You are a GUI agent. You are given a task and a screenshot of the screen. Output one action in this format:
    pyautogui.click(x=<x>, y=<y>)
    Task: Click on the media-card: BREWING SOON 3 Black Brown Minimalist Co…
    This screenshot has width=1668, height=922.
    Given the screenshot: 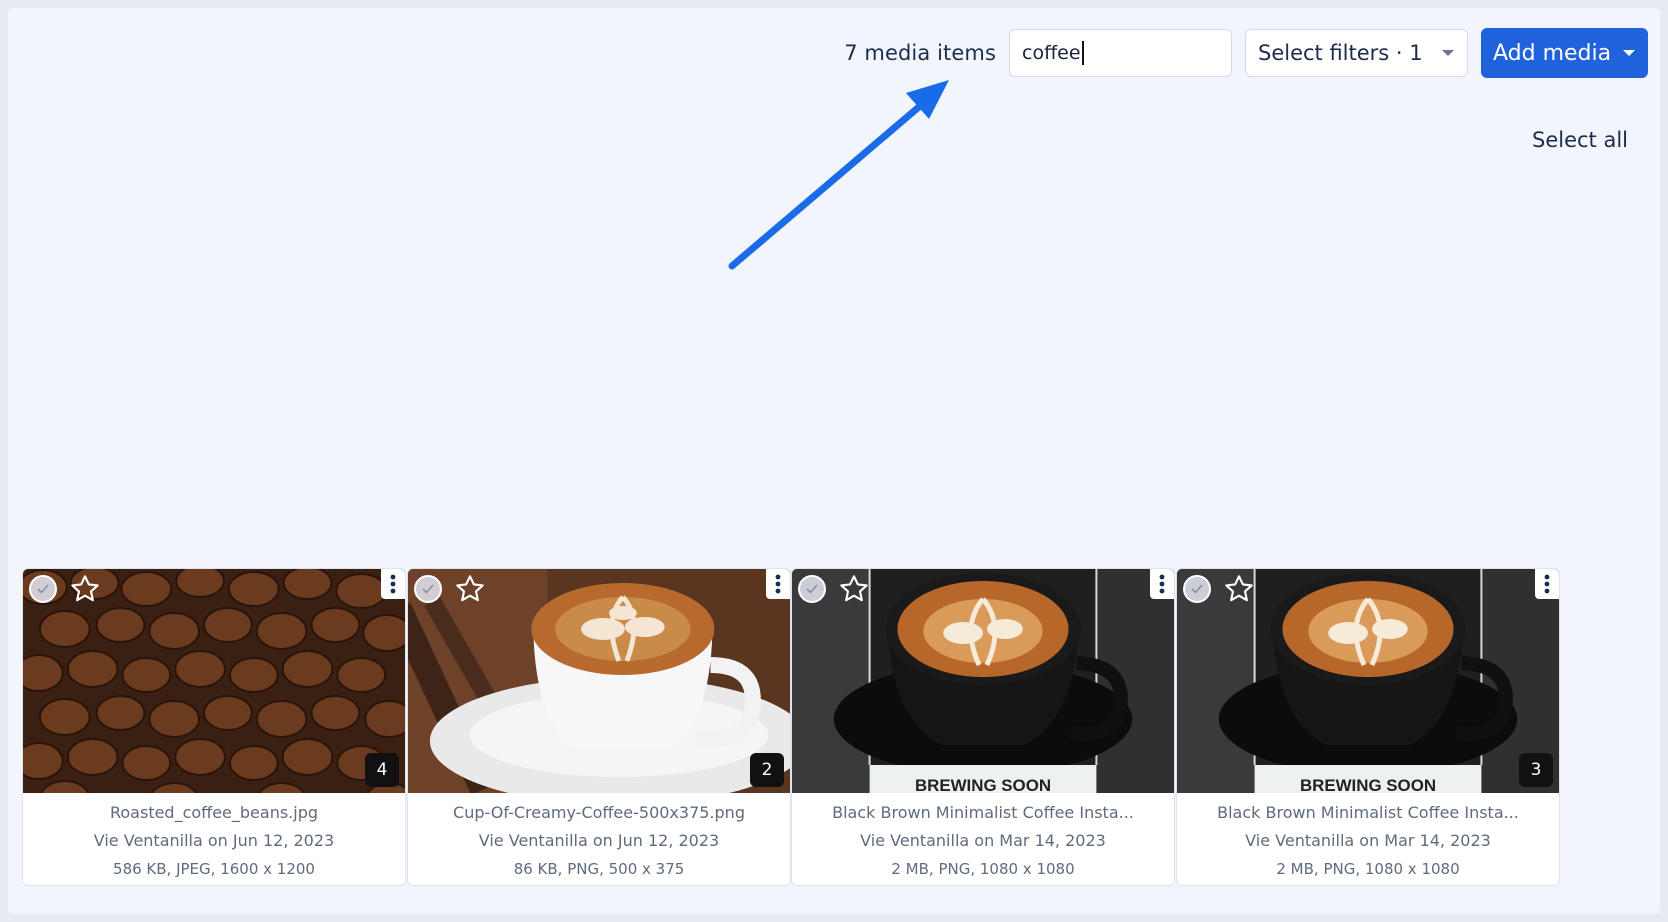 What is the action you would take?
    pyautogui.click(x=1368, y=727)
    